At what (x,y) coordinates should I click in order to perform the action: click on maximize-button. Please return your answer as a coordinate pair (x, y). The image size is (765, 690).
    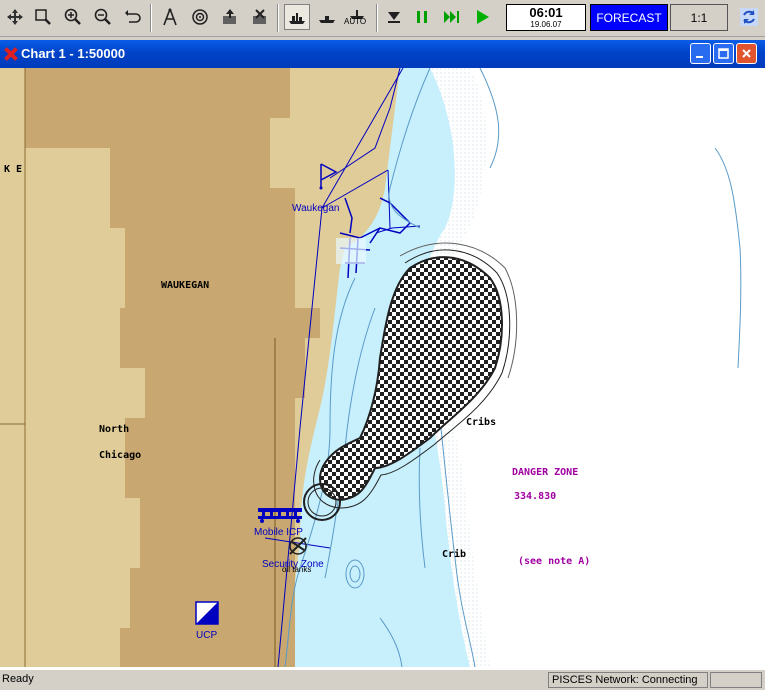
    Looking at the image, I should click on (723, 53).